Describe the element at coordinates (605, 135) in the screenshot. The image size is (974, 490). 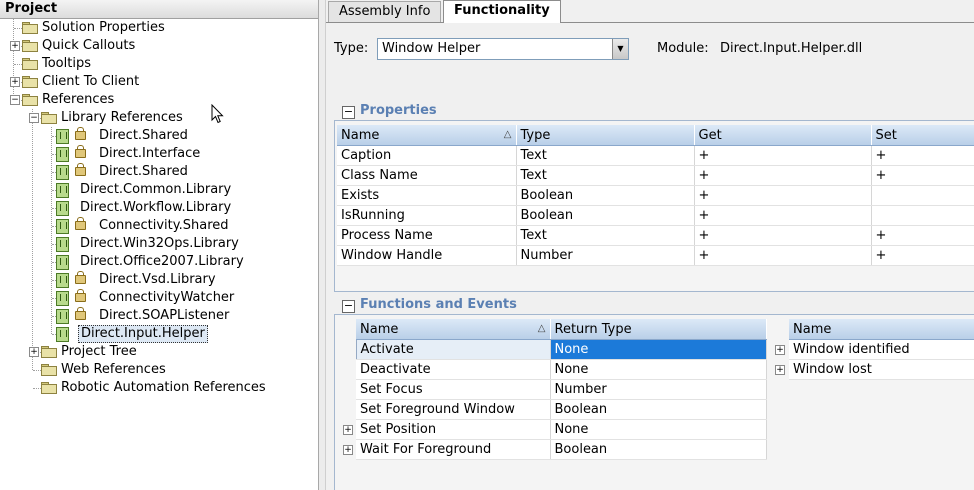
I see `column-header-type: Type` at that location.